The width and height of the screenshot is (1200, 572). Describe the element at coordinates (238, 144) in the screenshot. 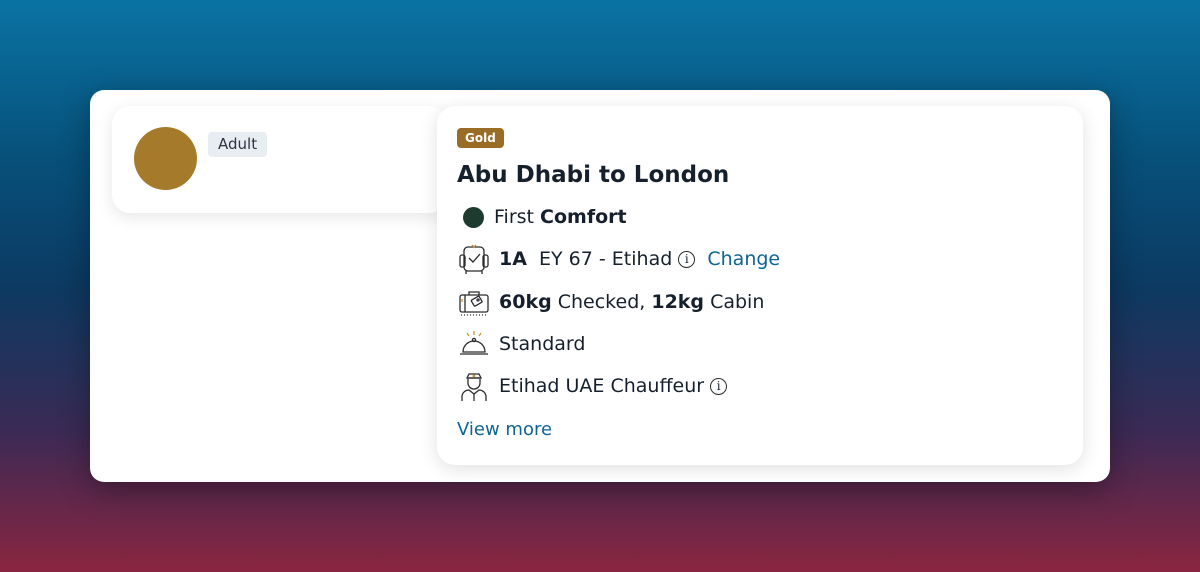

I see `passenger-type-badge: Adult` at that location.